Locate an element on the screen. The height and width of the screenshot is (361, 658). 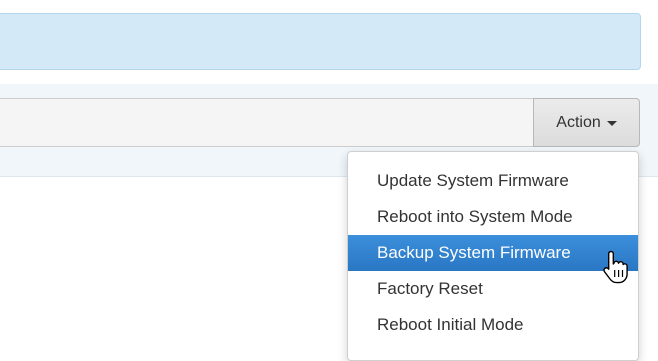
hand-pointer-icon is located at coordinates (615, 267).